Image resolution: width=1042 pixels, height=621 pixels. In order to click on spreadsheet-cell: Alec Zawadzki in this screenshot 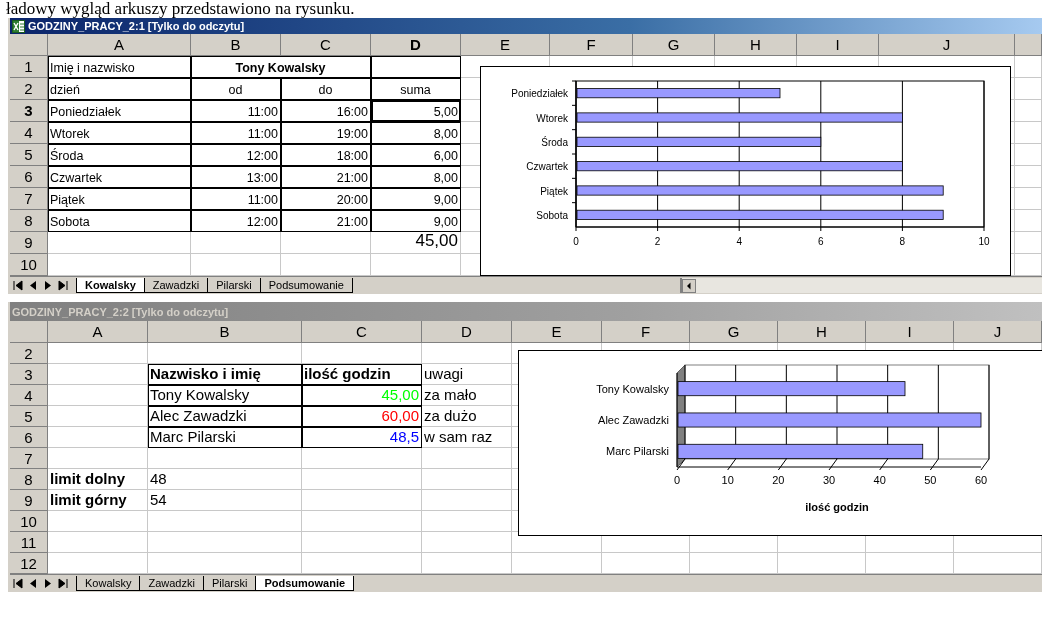, I will do `click(225, 416)`.